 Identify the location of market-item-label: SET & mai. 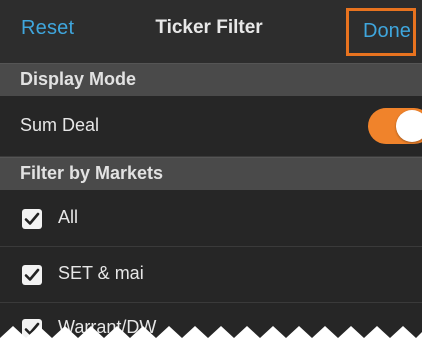
(101, 273).